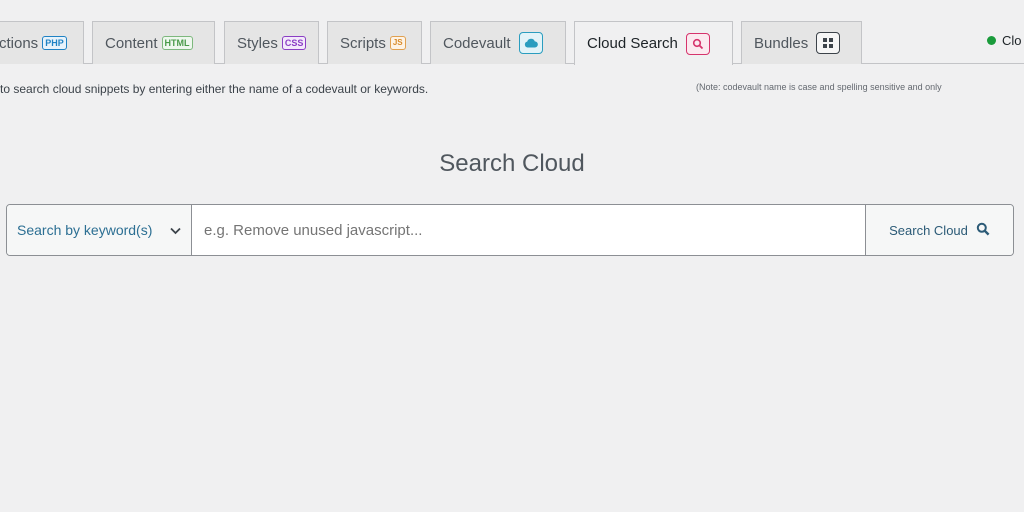 This screenshot has width=1024, height=512. I want to click on php-badge: PHP, so click(54, 43).